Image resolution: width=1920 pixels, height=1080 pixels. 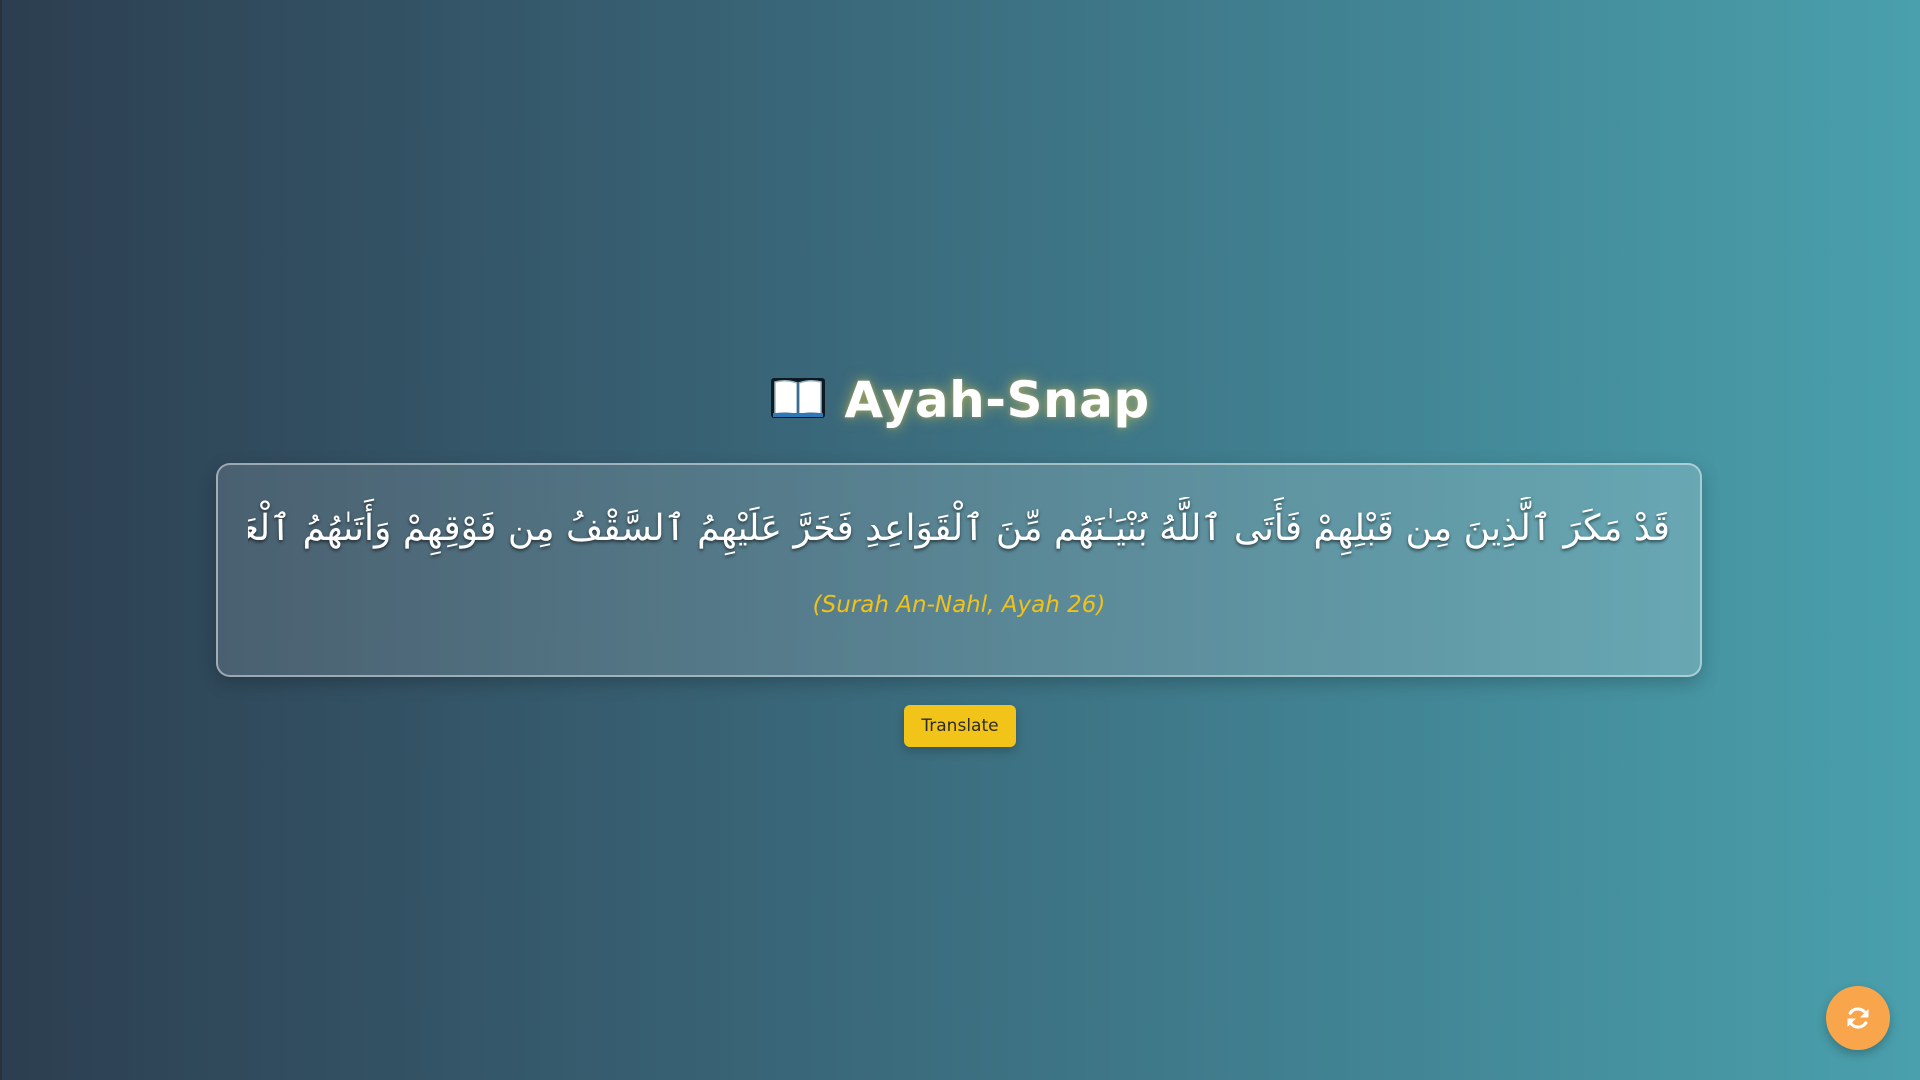 I want to click on ayah-reference: (Surah An-Nahl, Ayah 26), so click(x=959, y=605).